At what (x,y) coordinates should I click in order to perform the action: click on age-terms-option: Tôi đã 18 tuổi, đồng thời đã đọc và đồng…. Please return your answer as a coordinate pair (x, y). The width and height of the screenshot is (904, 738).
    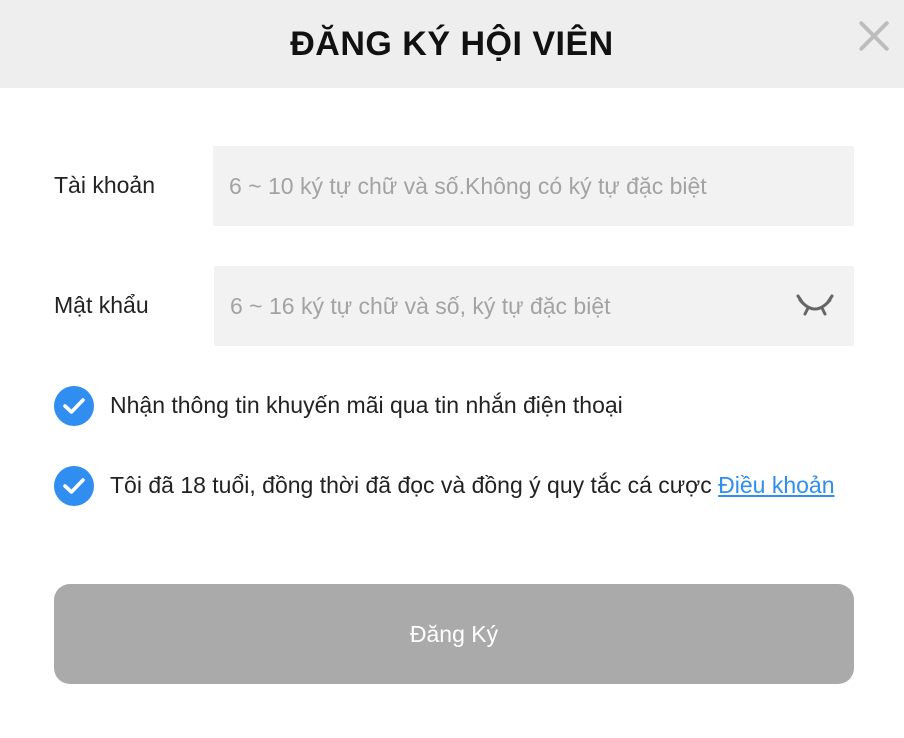
    Looking at the image, I should click on (454, 486).